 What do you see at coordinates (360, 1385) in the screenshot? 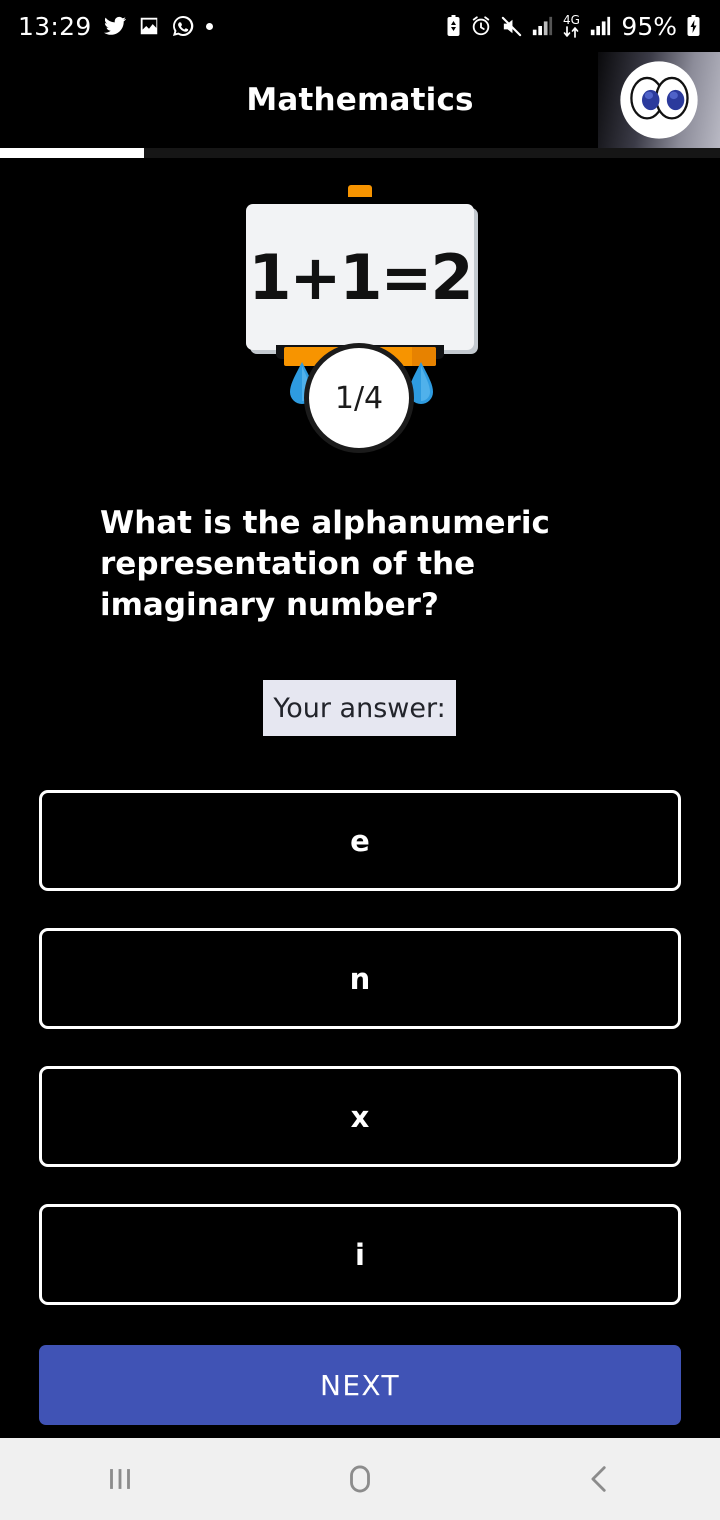
I see `next-button: NEXT` at bounding box center [360, 1385].